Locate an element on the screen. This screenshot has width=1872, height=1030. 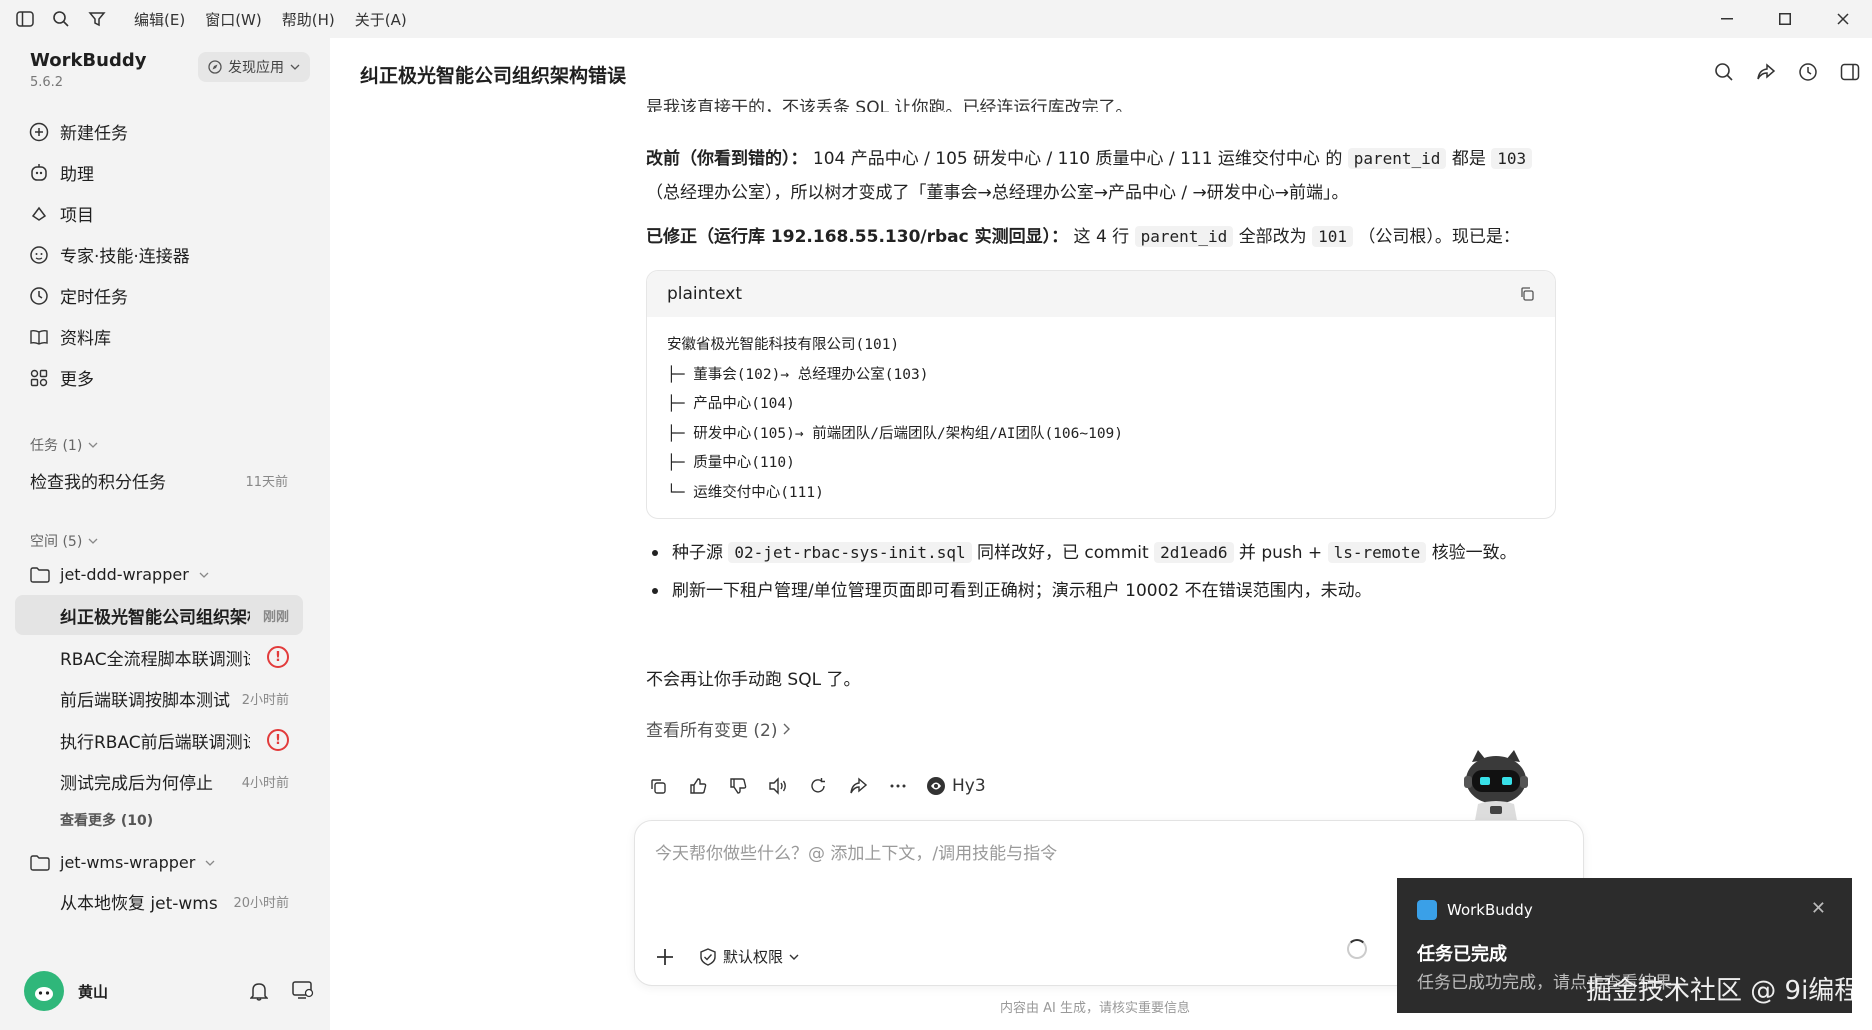
before-label: 改前（你看到错的）： is located at coordinates (727, 159).